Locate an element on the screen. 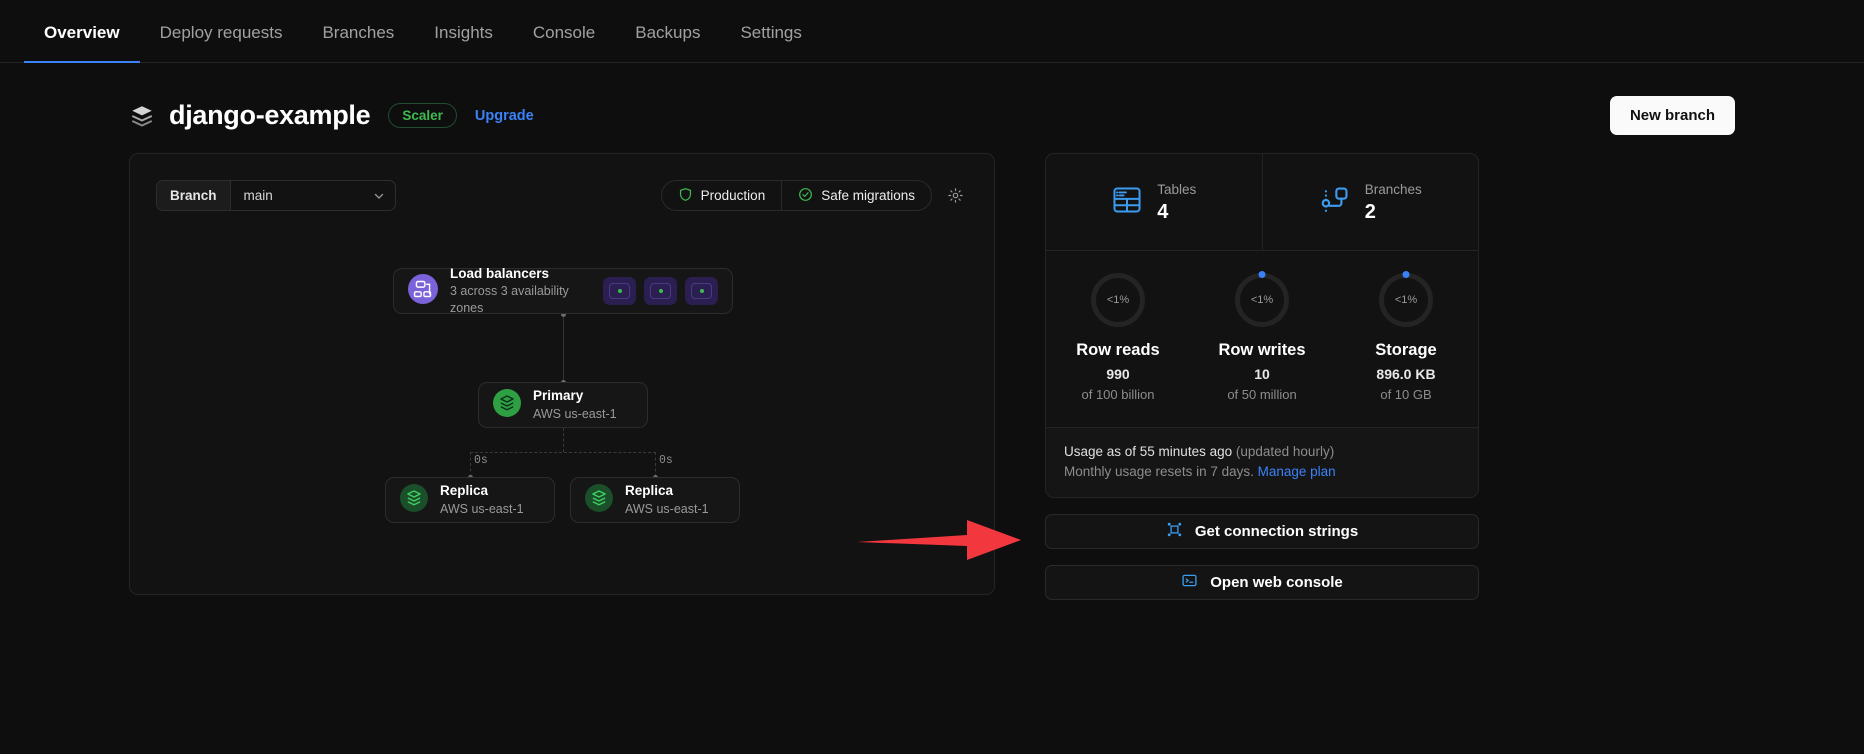  stat-tables-label: Tables is located at coordinates (1177, 189).